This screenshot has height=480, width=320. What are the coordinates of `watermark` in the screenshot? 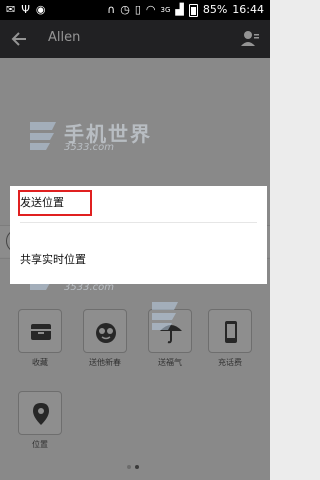 It's located at (235, 318).